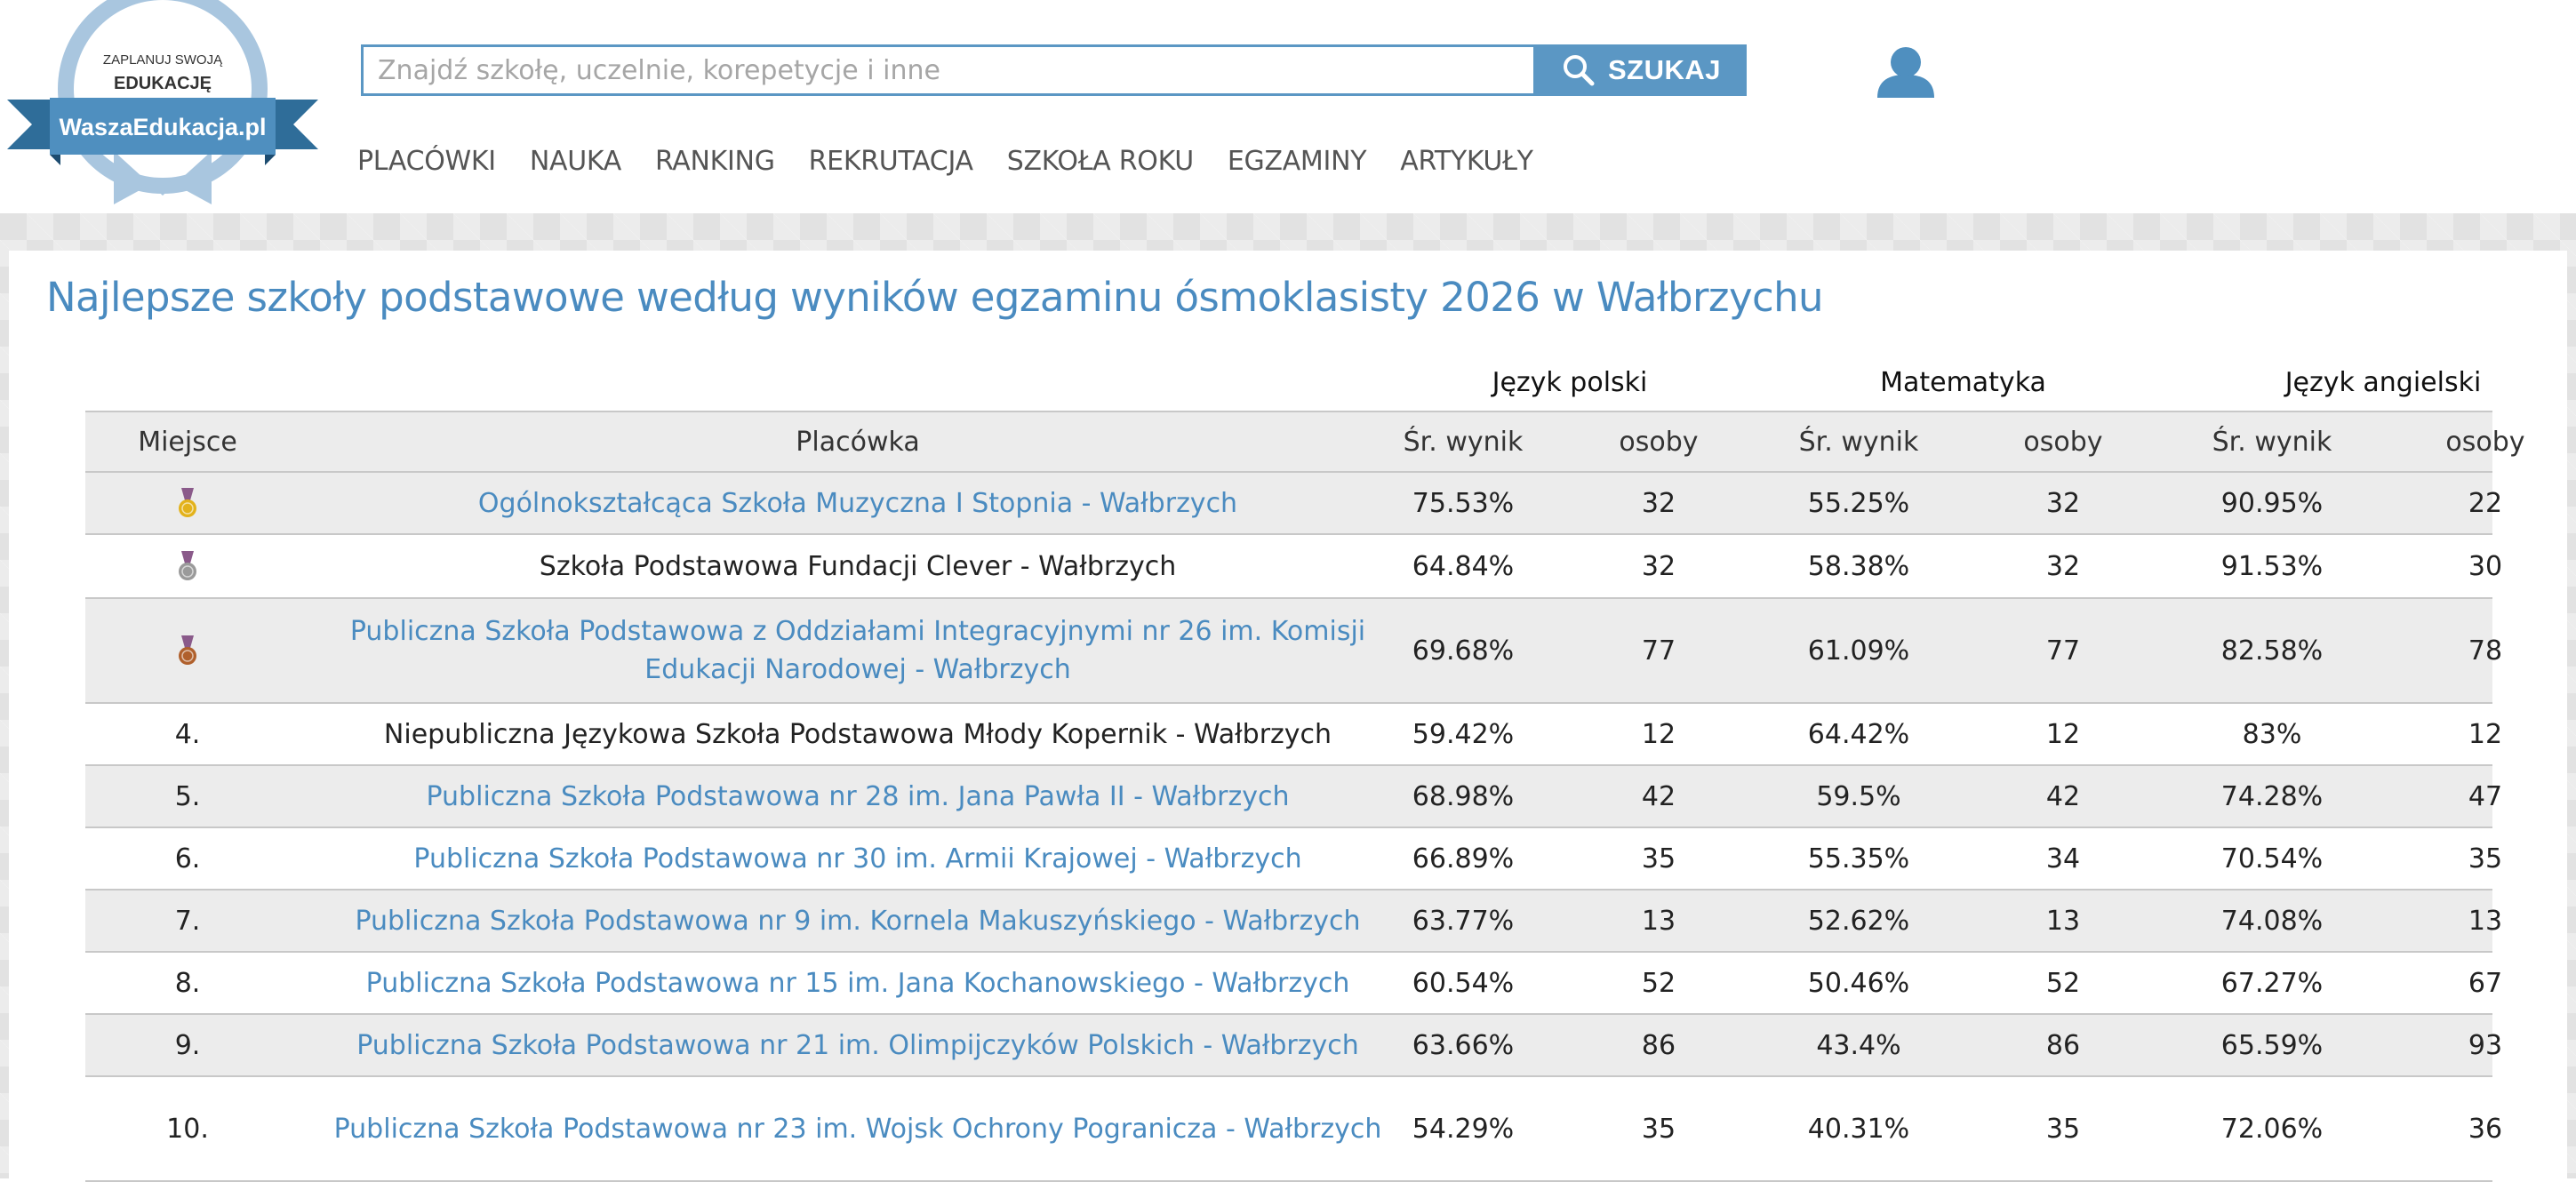 This screenshot has width=2576, height=1182. What do you see at coordinates (1658, 859) in the screenshot?
I see `polish-people-cell: 35` at bounding box center [1658, 859].